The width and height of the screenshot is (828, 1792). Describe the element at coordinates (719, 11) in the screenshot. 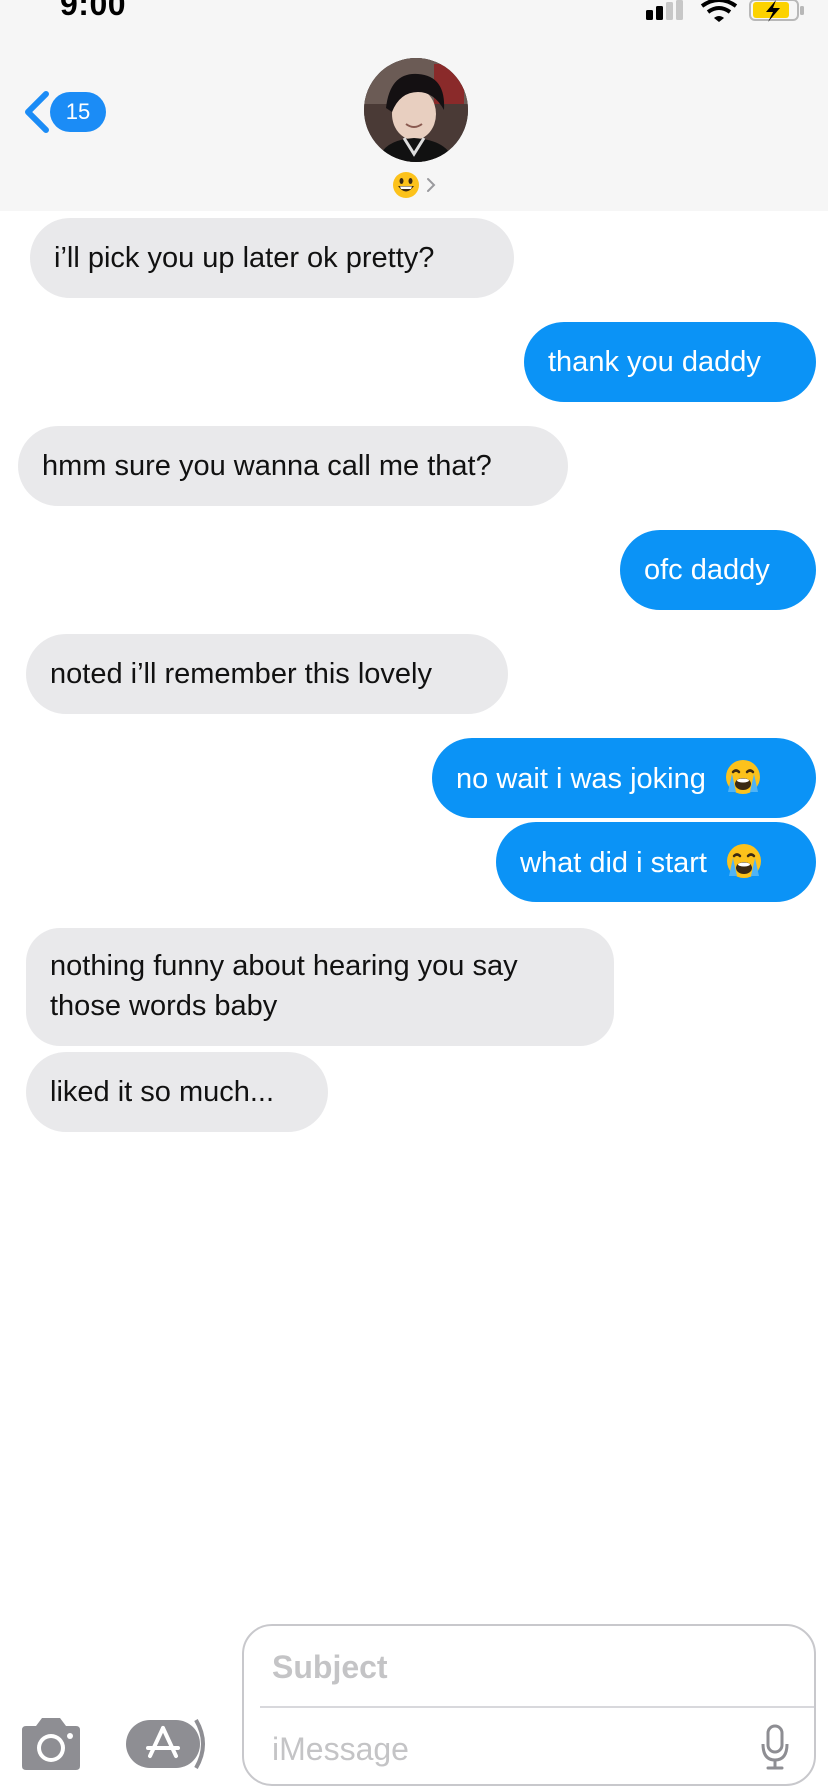

I see `wifi-icon` at that location.